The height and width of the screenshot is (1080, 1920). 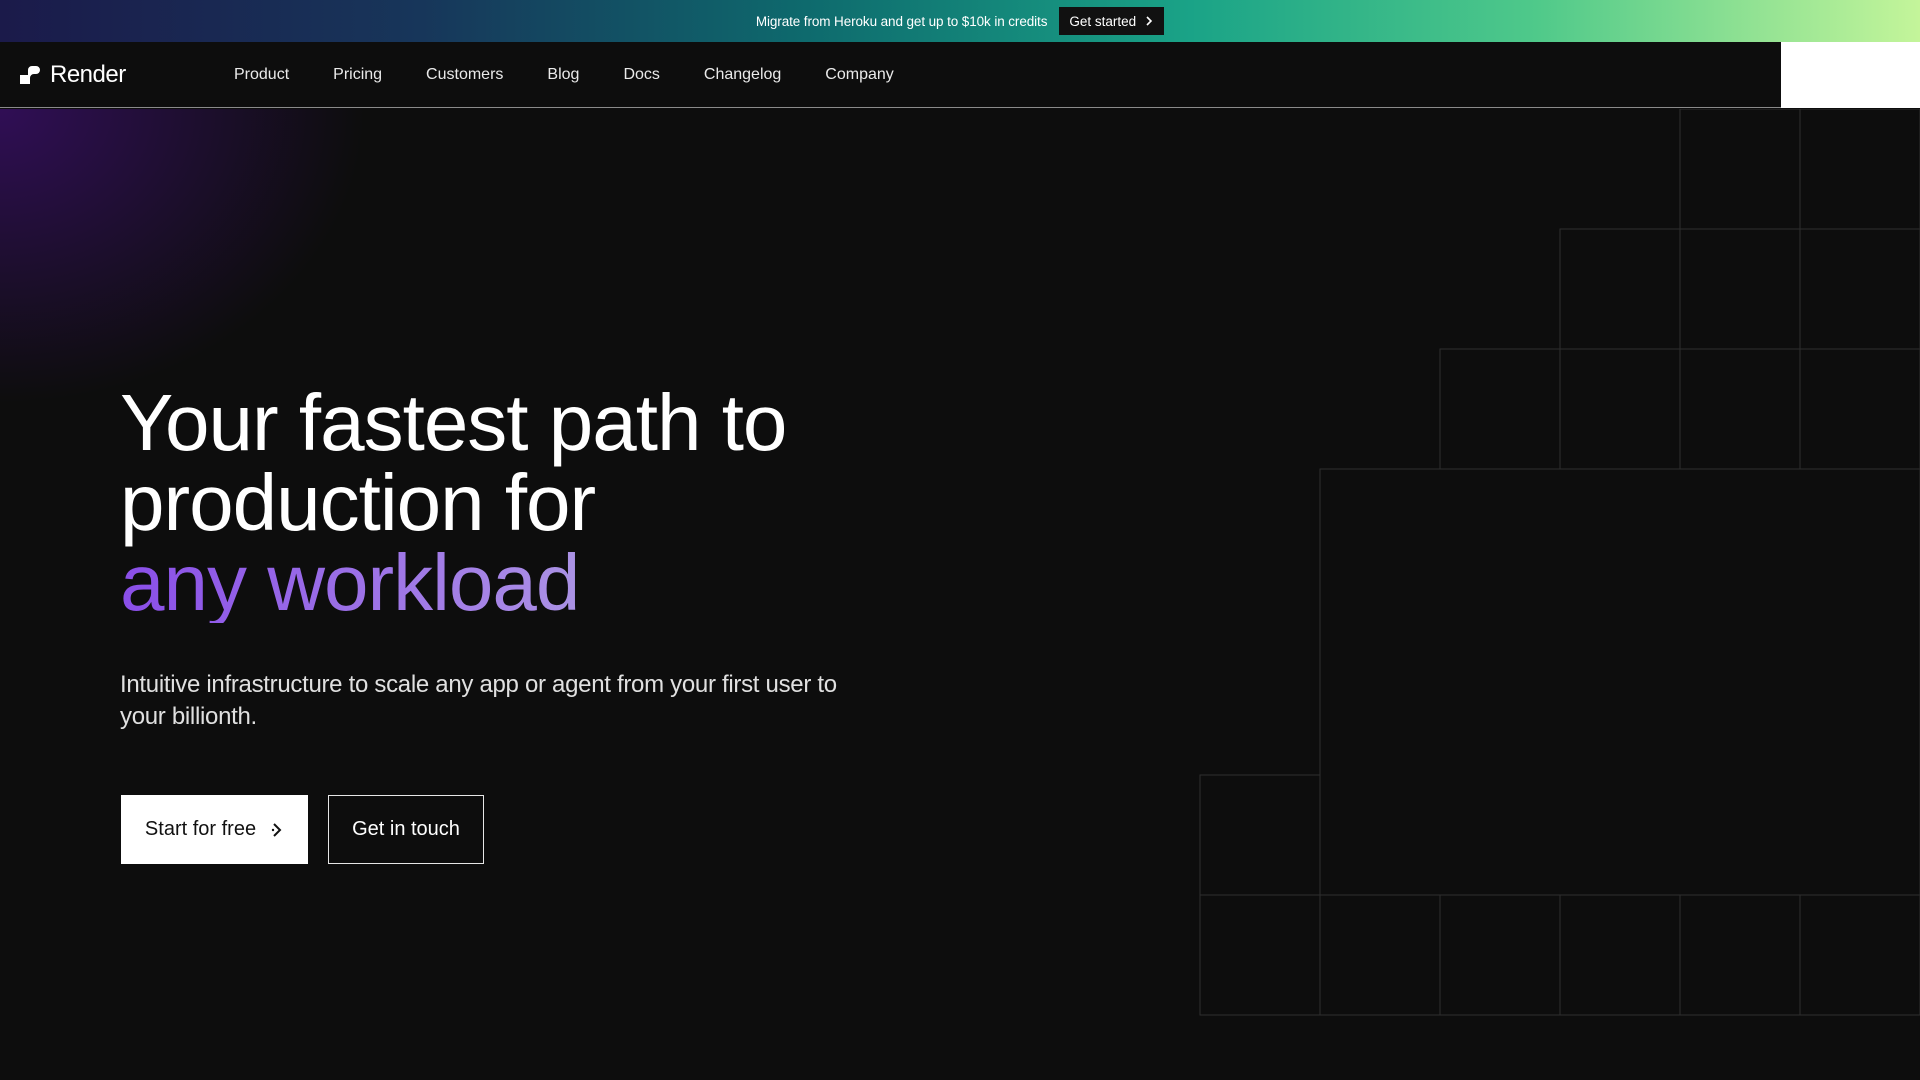 What do you see at coordinates (570, 583) in the screenshot?
I see `headline-accent: any workload` at bounding box center [570, 583].